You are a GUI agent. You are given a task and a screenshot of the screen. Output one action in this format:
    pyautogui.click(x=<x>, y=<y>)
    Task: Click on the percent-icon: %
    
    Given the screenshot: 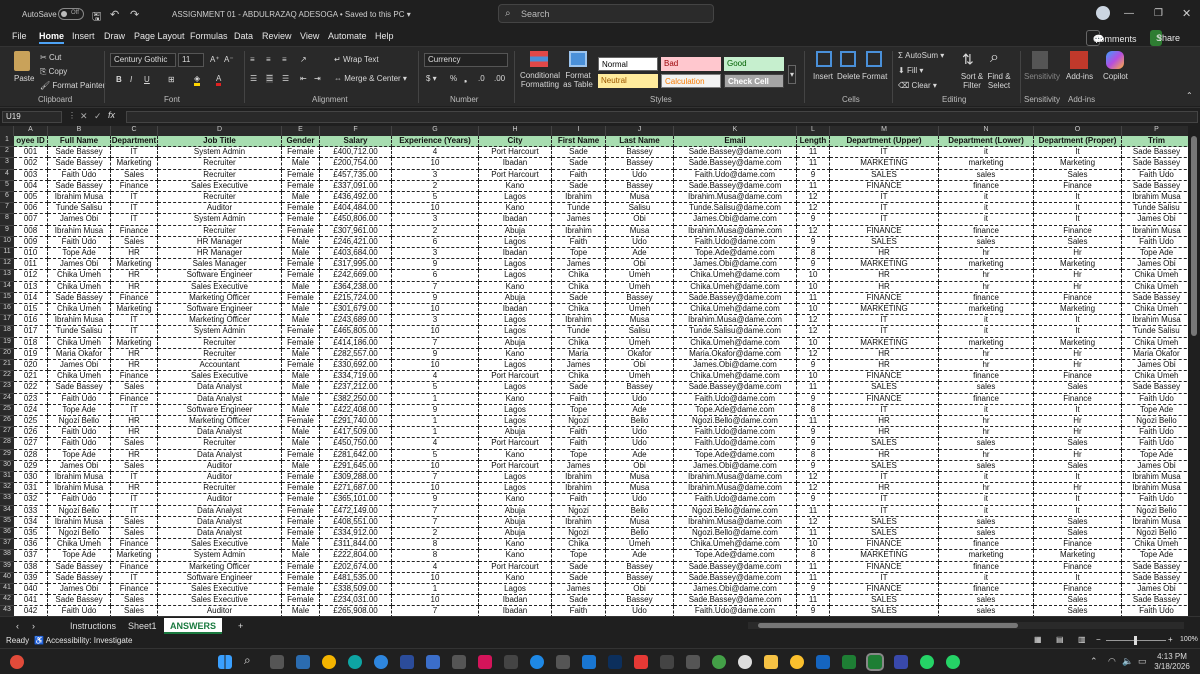 What is the action you would take?
    pyautogui.click(x=453, y=78)
    